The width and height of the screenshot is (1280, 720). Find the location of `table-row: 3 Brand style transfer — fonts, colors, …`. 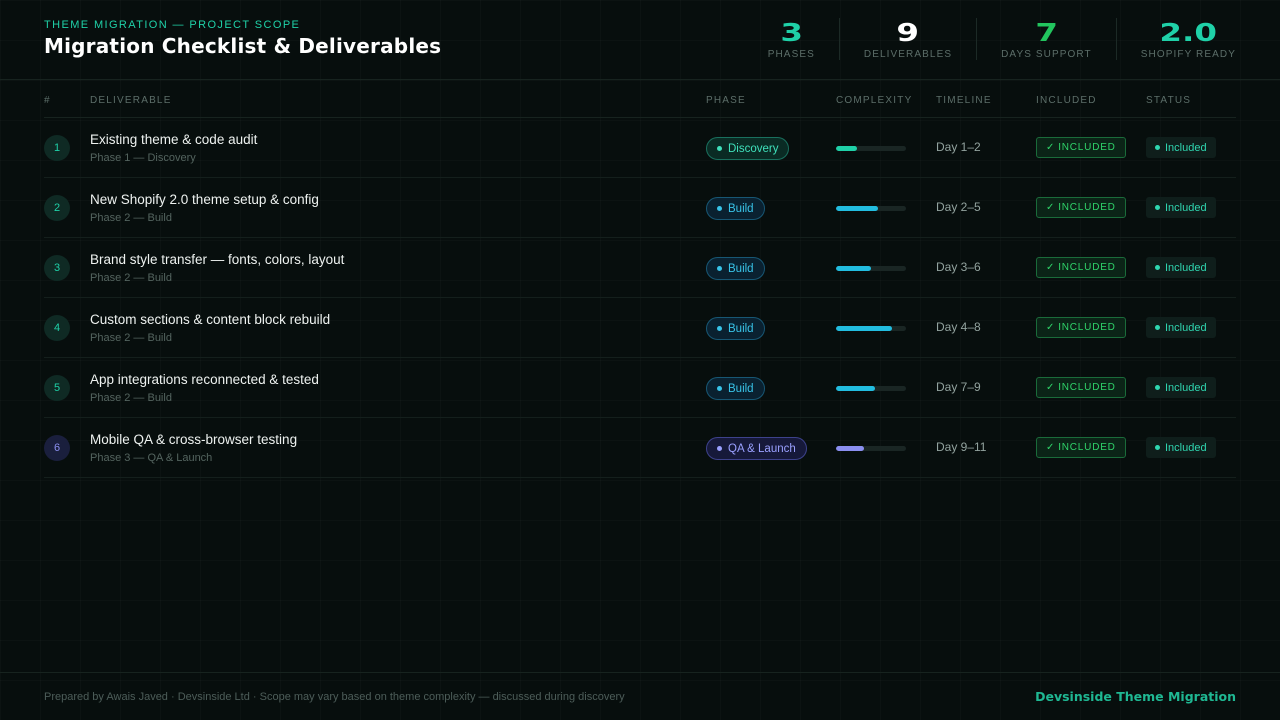

table-row: 3 Brand style transfer — fonts, colors, … is located at coordinates (640, 268).